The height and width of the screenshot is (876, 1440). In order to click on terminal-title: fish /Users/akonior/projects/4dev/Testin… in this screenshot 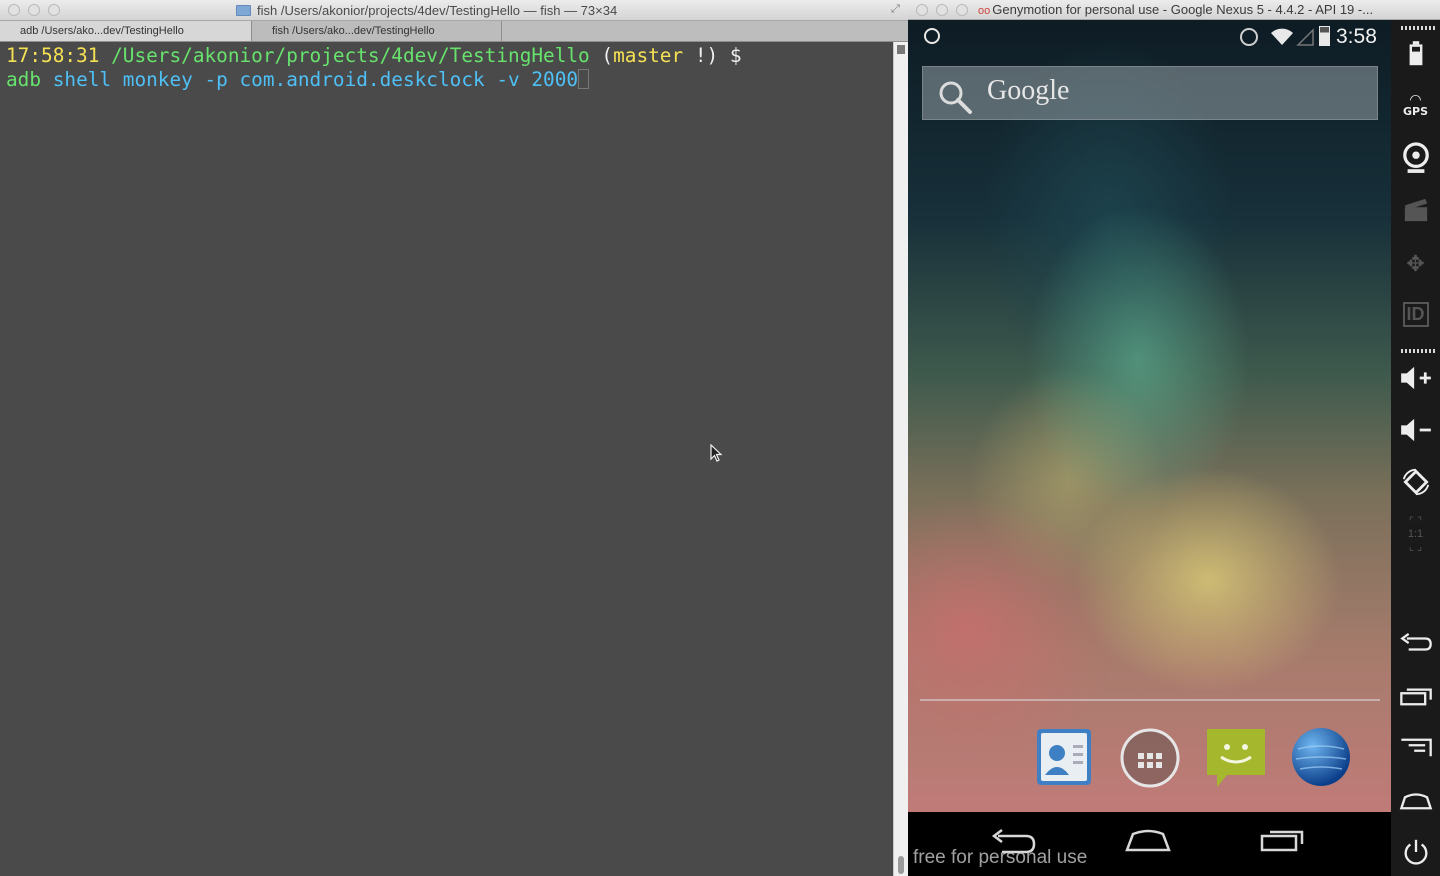, I will do `click(426, 10)`.